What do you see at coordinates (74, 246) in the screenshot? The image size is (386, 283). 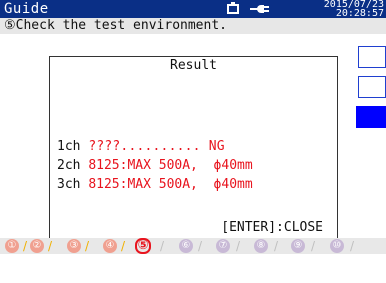 I see `step-3: ③` at bounding box center [74, 246].